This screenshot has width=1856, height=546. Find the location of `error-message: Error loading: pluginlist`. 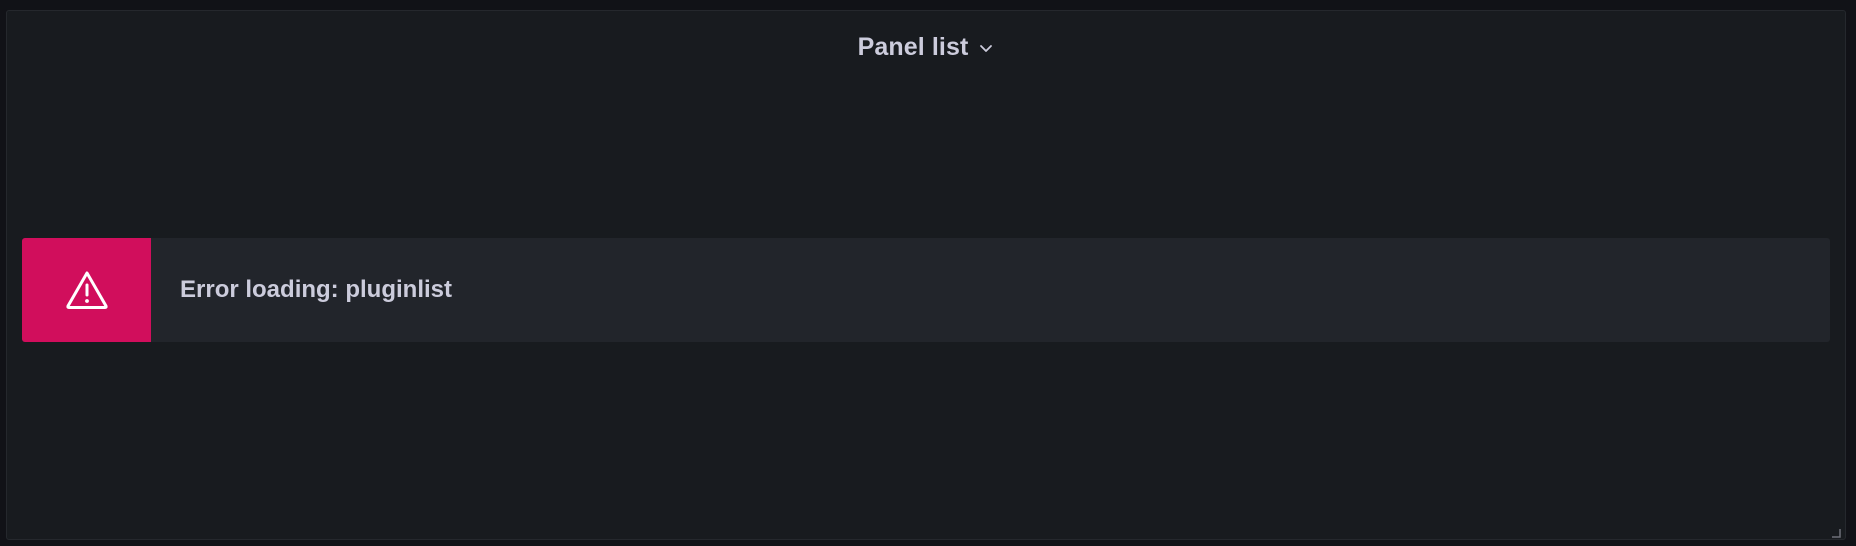

error-message: Error loading: pluginlist is located at coordinates (316, 289).